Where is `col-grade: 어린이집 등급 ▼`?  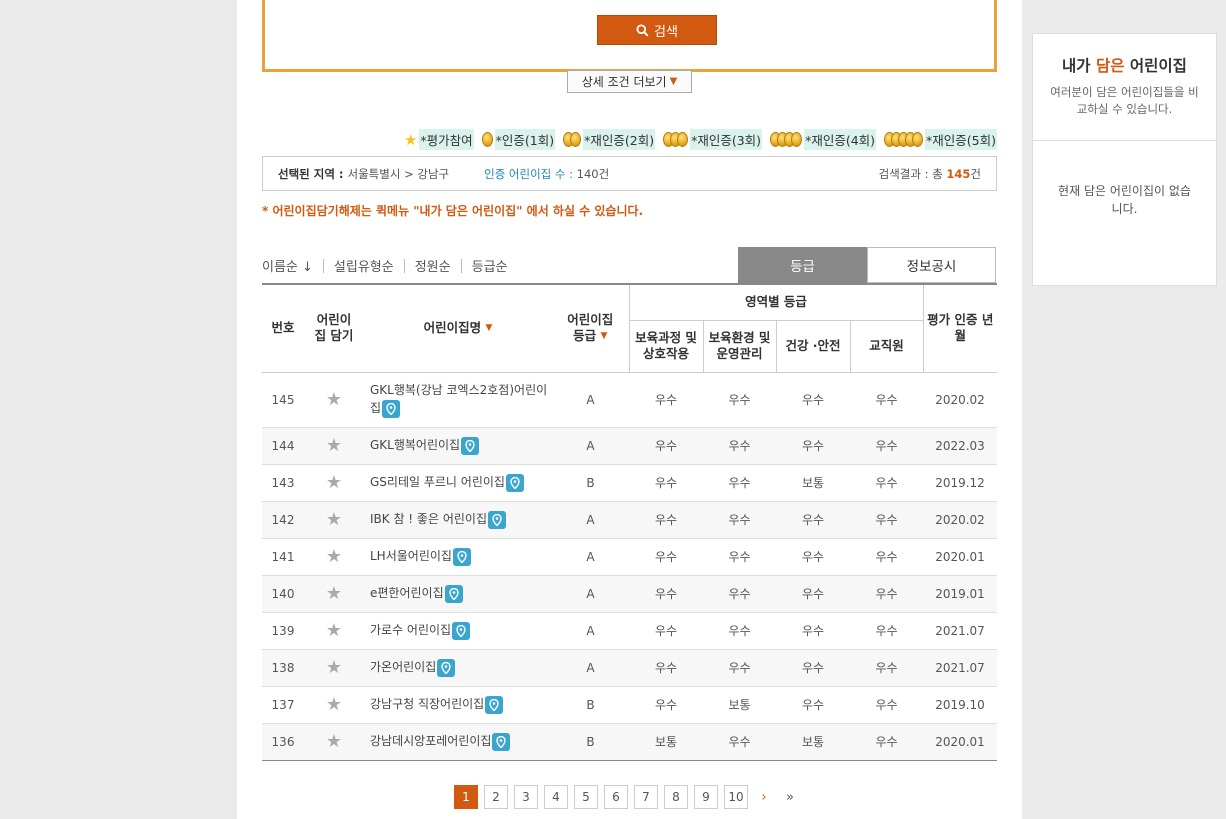
col-grade: 어린이집 등급 ▼ is located at coordinates (590, 328).